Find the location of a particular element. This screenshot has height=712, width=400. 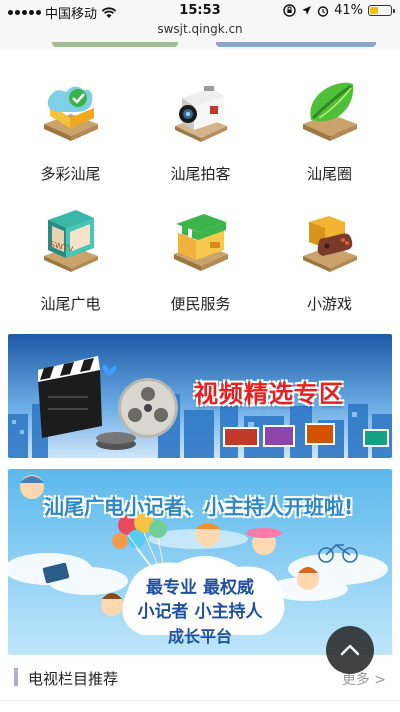

chevron-up-icon is located at coordinates (350, 650).